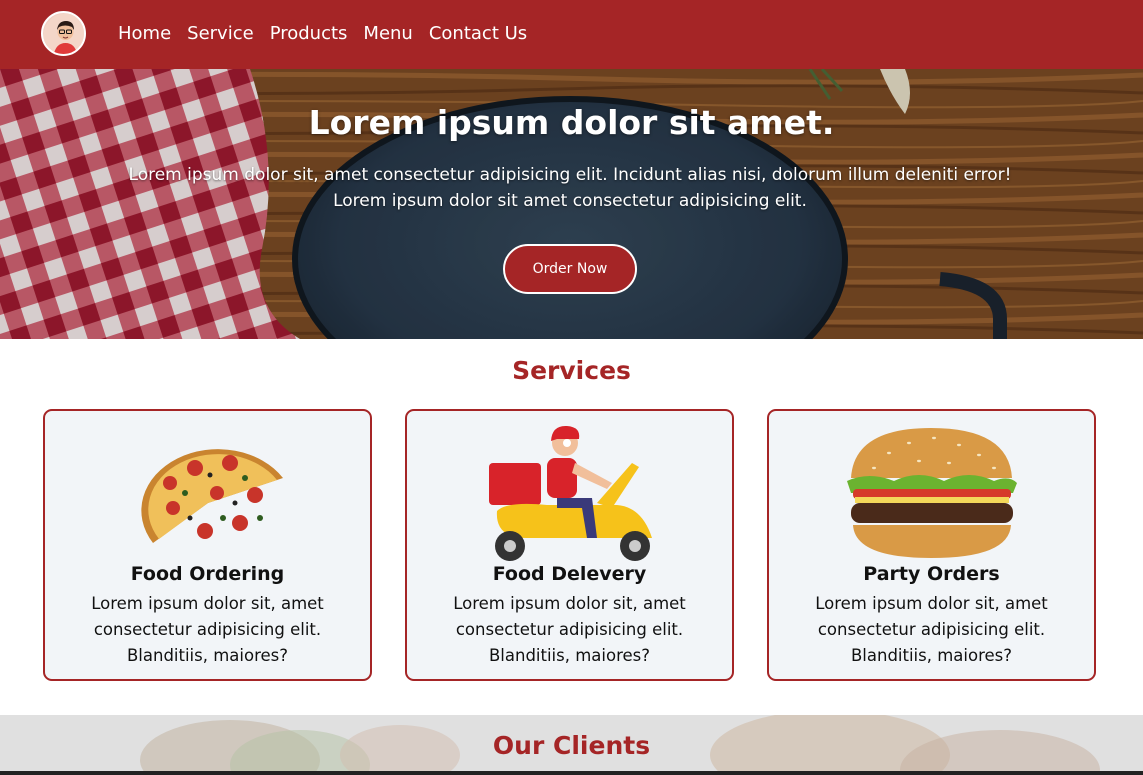 The height and width of the screenshot is (775, 1143). I want to click on nav-menu: Menu, so click(387, 34).